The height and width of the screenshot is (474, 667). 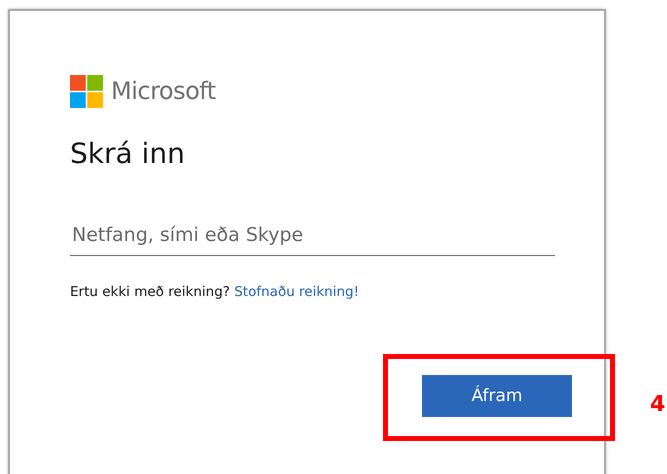 What do you see at coordinates (658, 405) in the screenshot?
I see `step-number: 4` at bounding box center [658, 405].